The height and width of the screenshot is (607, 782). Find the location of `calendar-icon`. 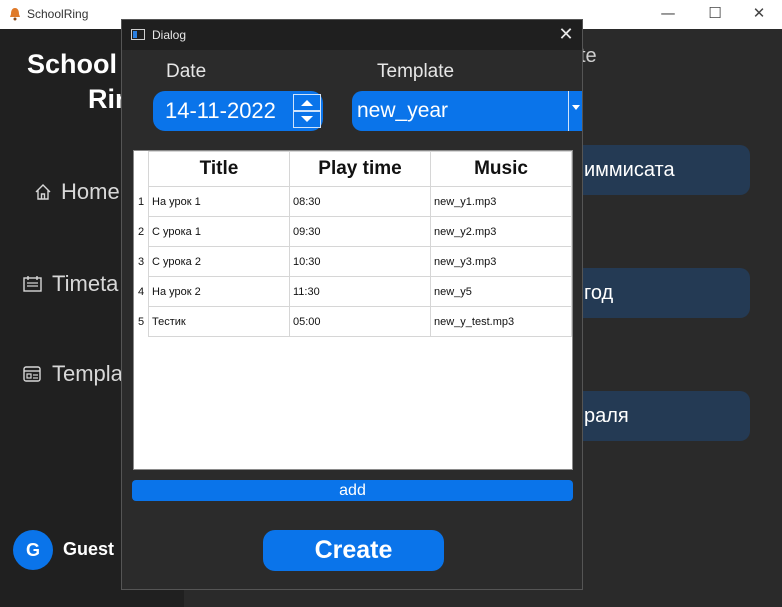

calendar-icon is located at coordinates (32, 284).